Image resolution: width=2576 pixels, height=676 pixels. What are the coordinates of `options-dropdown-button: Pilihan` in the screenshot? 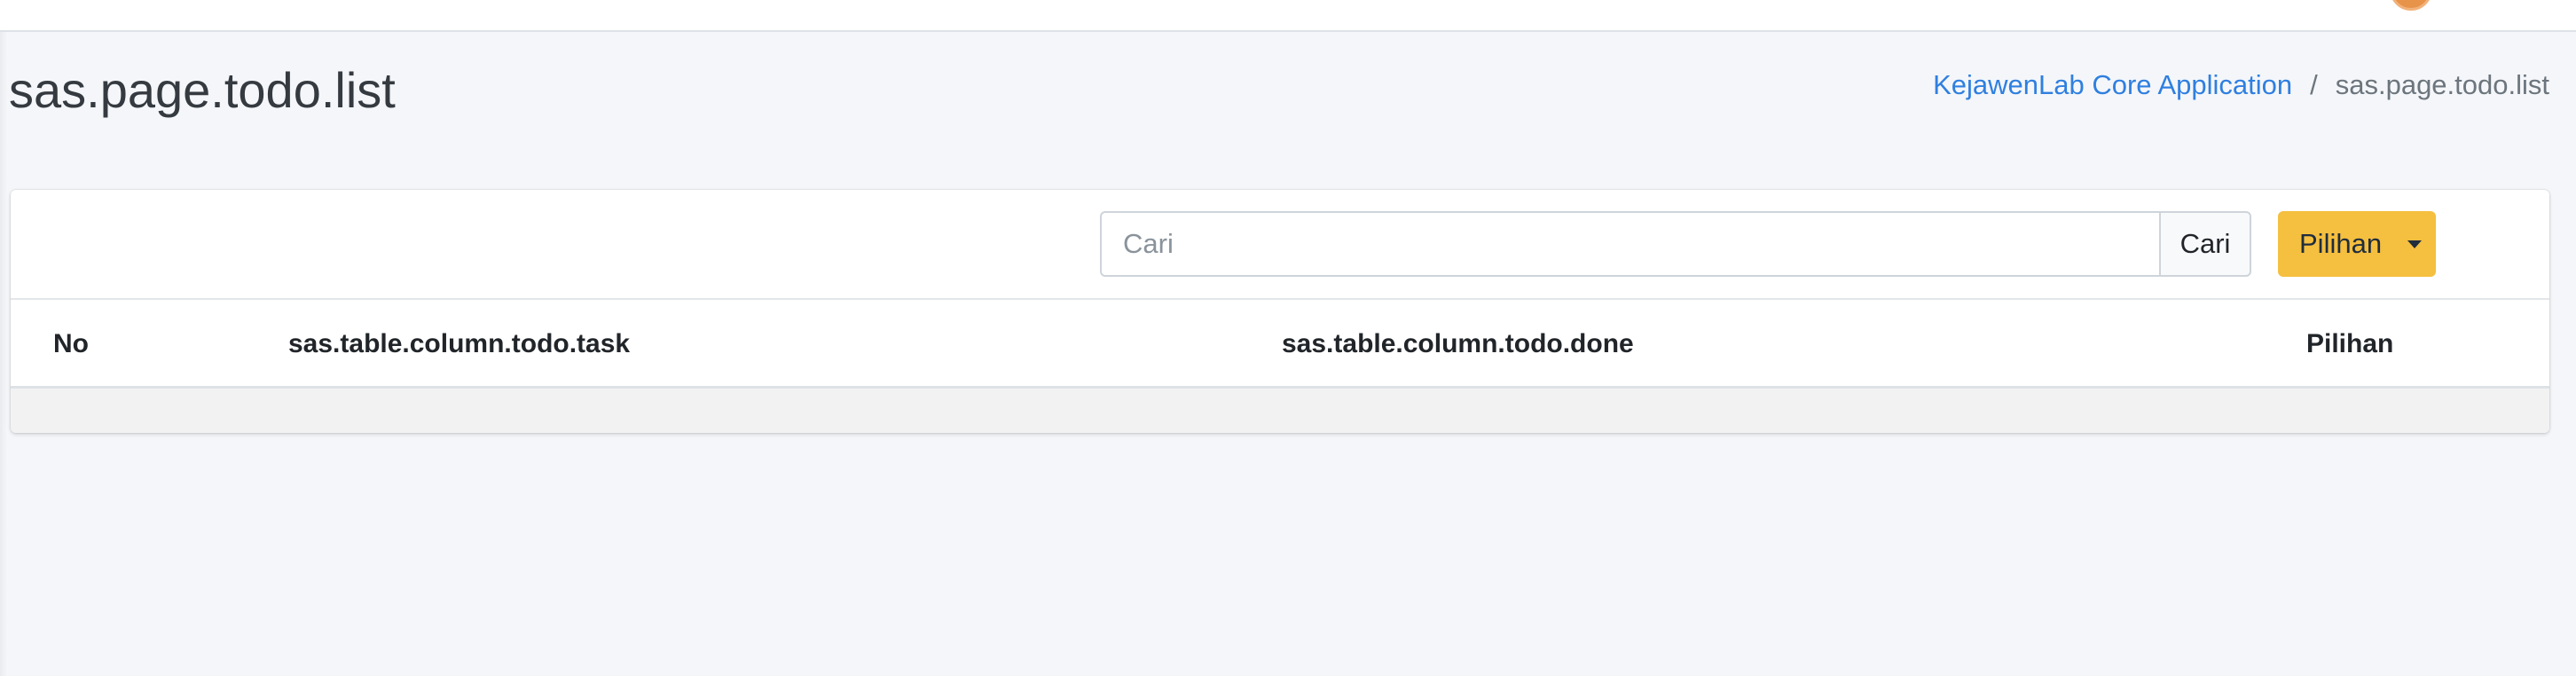 It's located at (2357, 244).